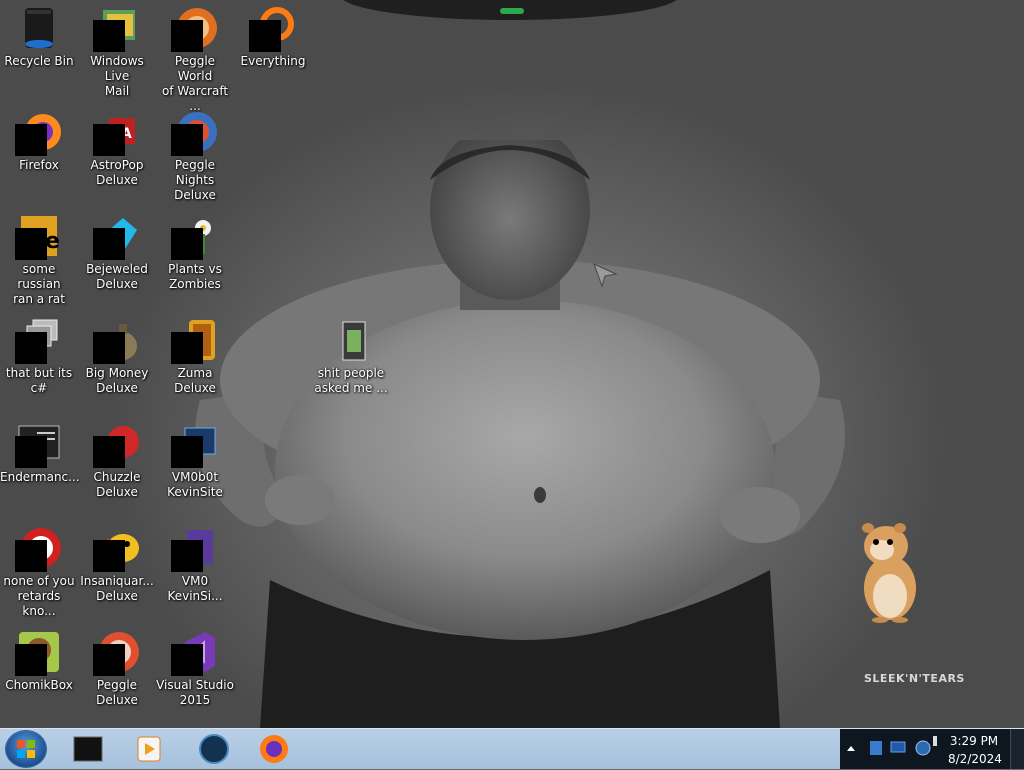  I want to click on shield-tray-icon, so click(876, 748).